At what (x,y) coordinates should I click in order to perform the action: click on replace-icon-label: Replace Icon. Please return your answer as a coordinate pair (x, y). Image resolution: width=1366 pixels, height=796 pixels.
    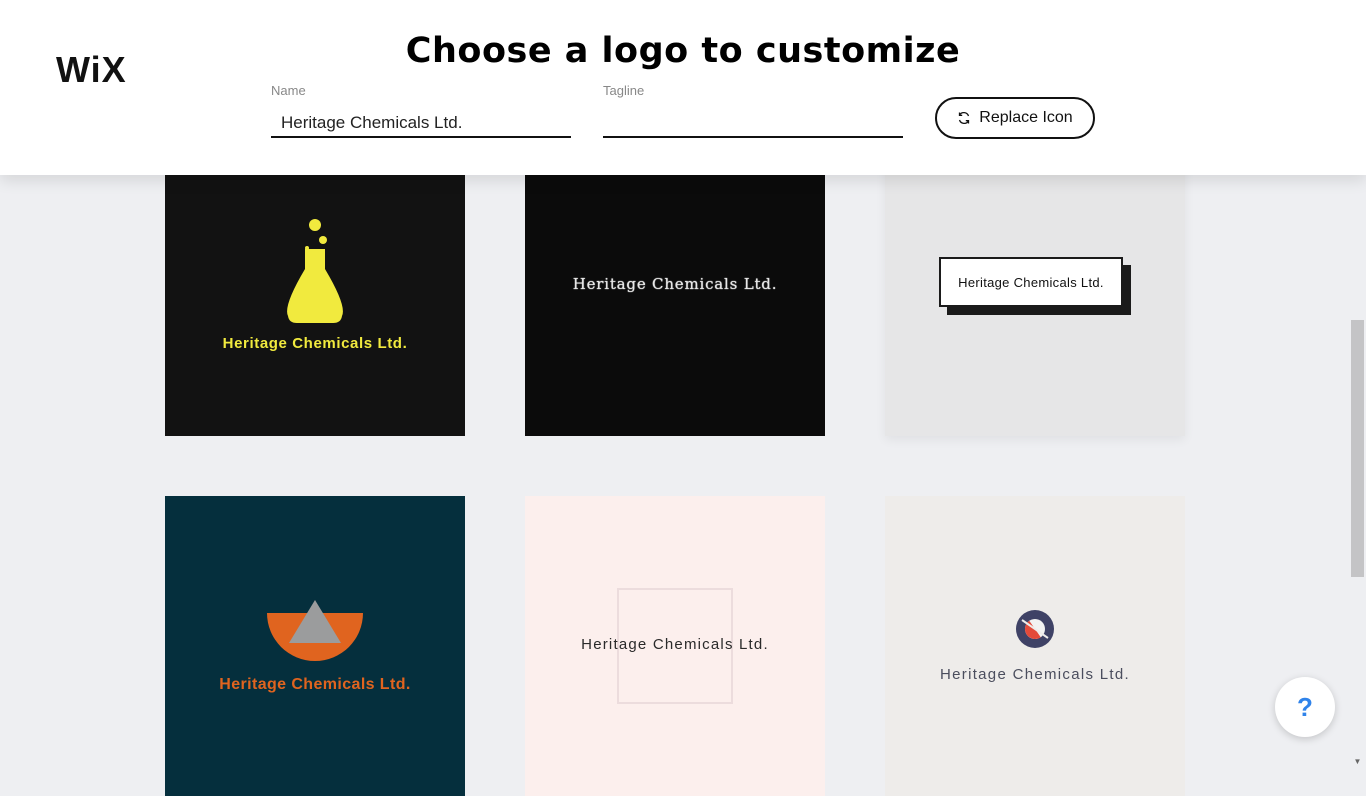
    Looking at the image, I should click on (1026, 117).